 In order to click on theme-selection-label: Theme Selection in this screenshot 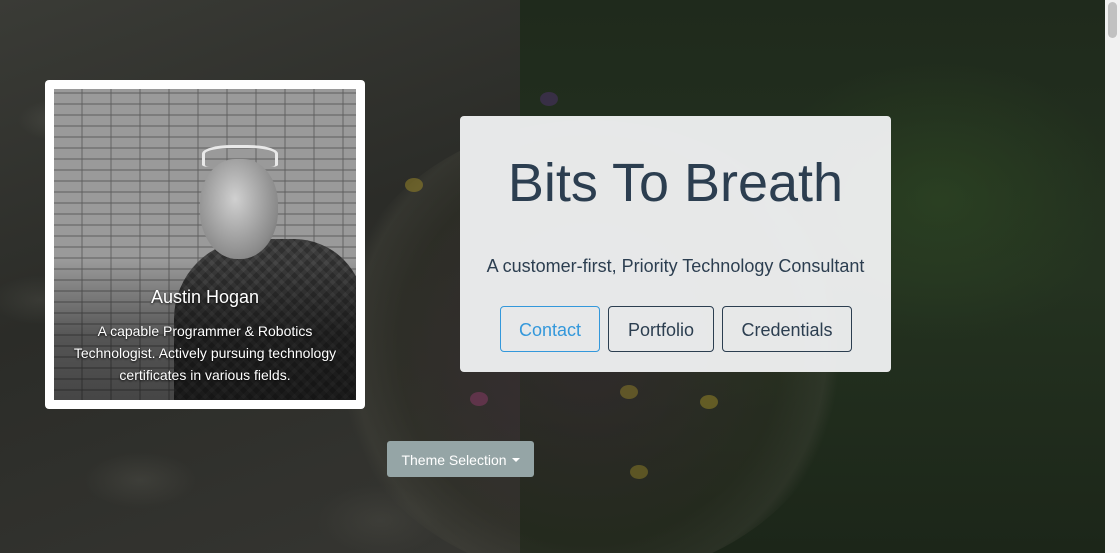, I will do `click(454, 460)`.